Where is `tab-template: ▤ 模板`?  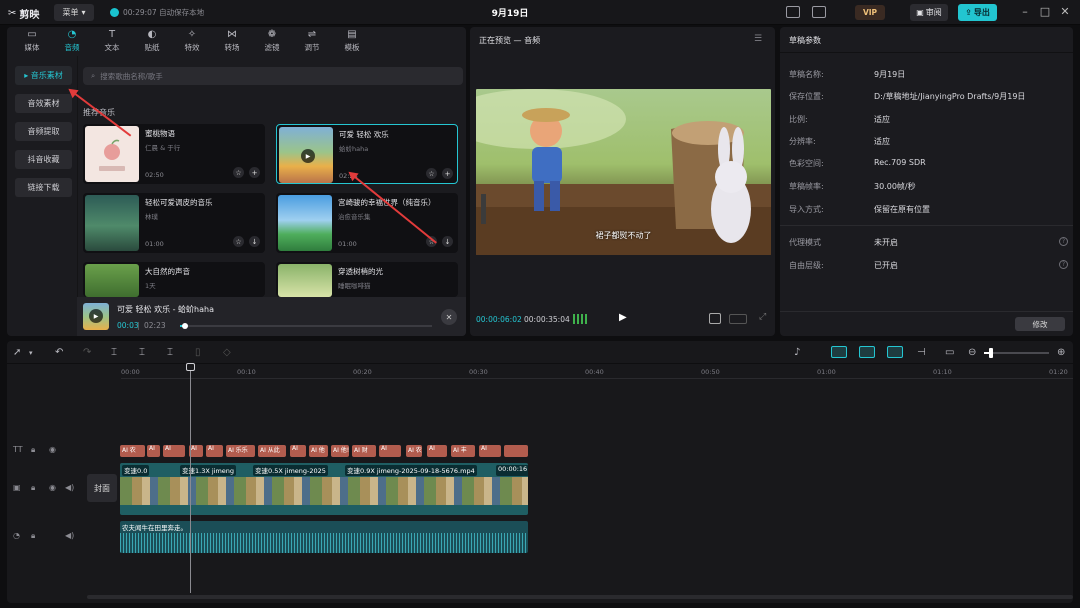 tab-template: ▤ 模板 is located at coordinates (352, 41).